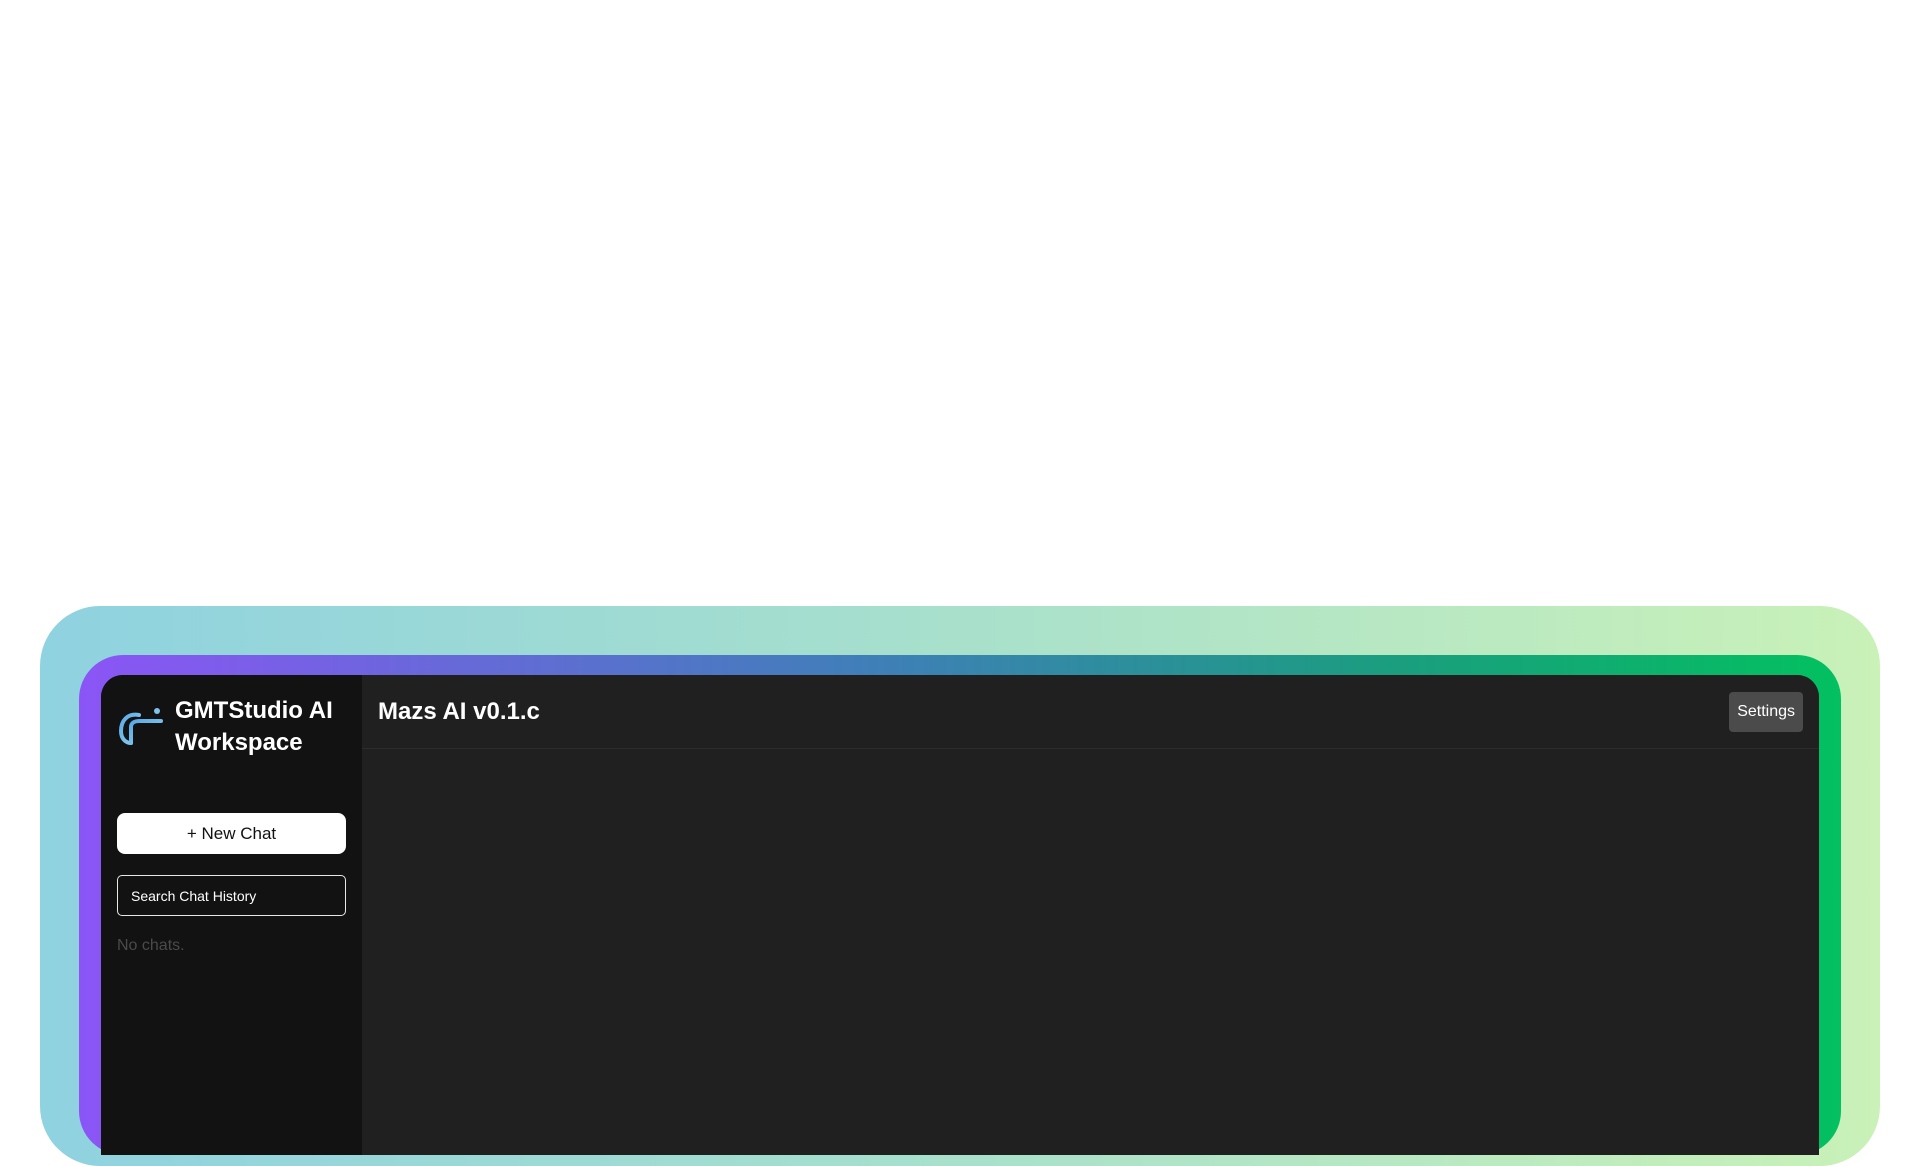  I want to click on header: Mazs AI v0.1.c Settings, so click(1090, 712).